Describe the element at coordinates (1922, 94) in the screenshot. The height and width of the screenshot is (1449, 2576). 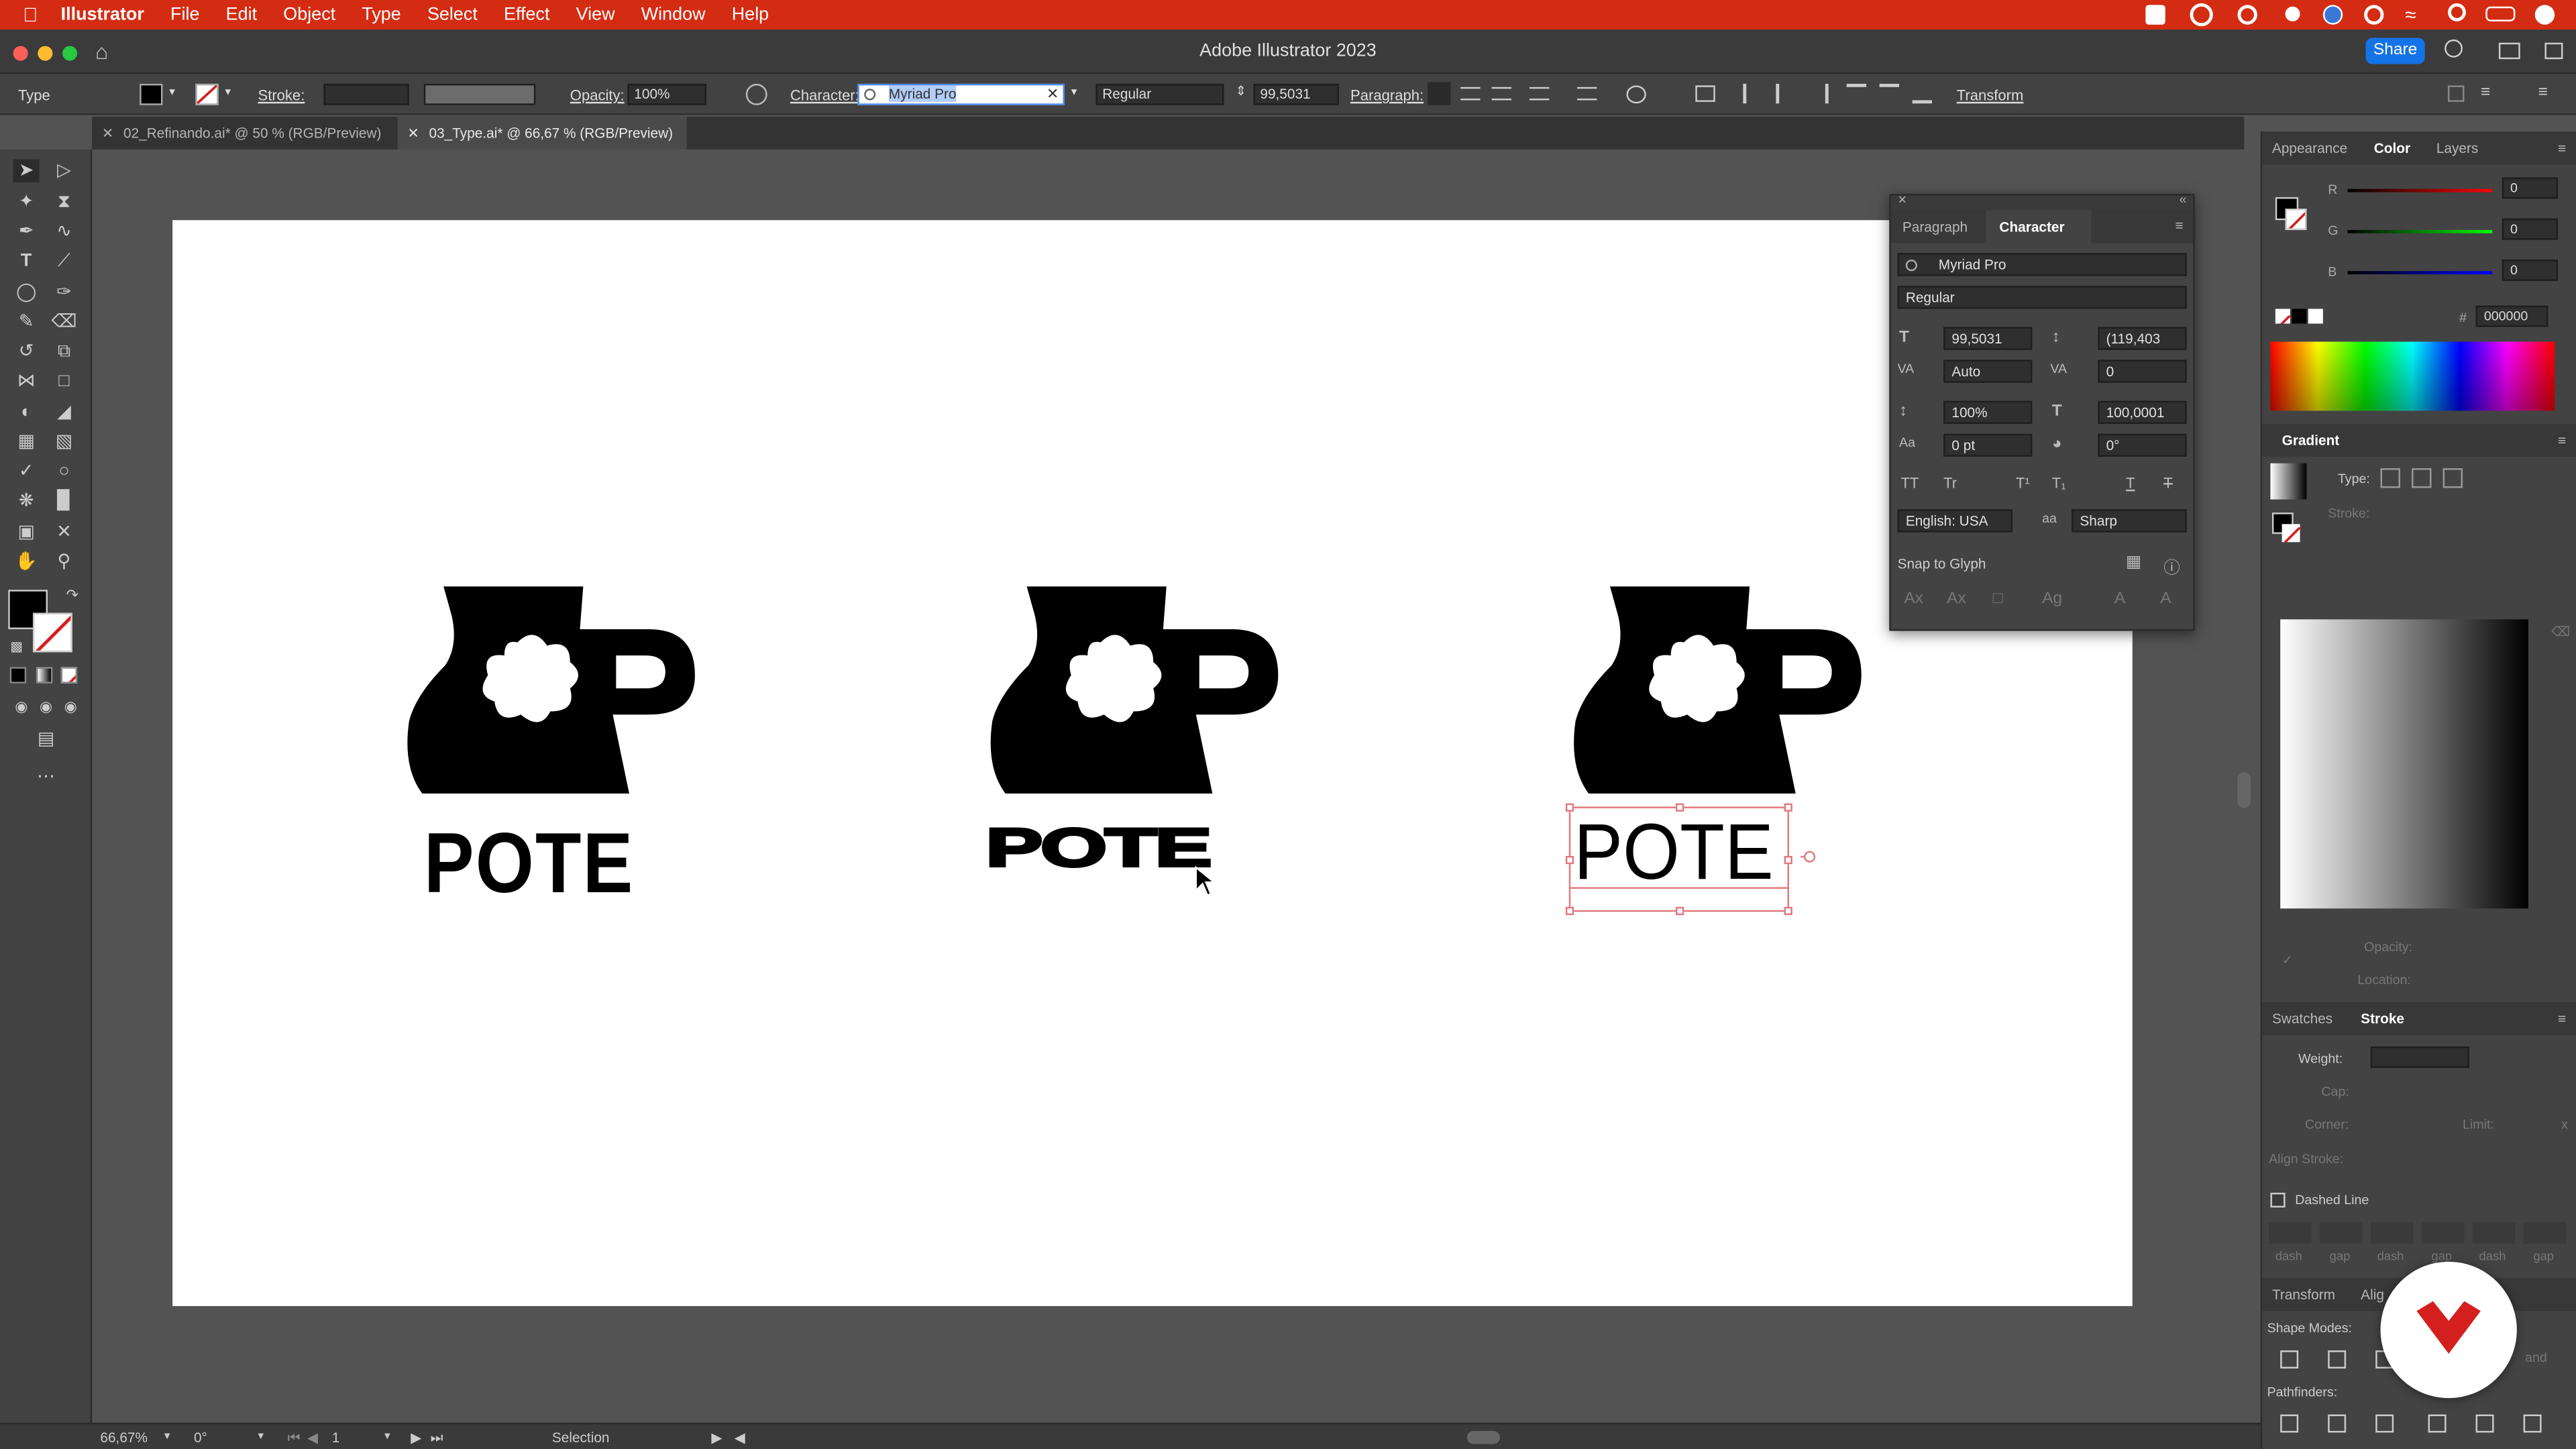
I see `align-bottom-icon` at that location.